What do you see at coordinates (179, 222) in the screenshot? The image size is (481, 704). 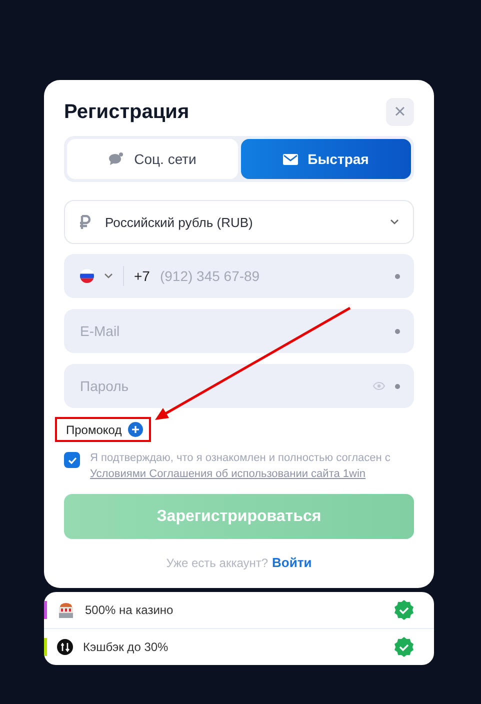 I see `currency-value: Российский рубль (RUB)` at bounding box center [179, 222].